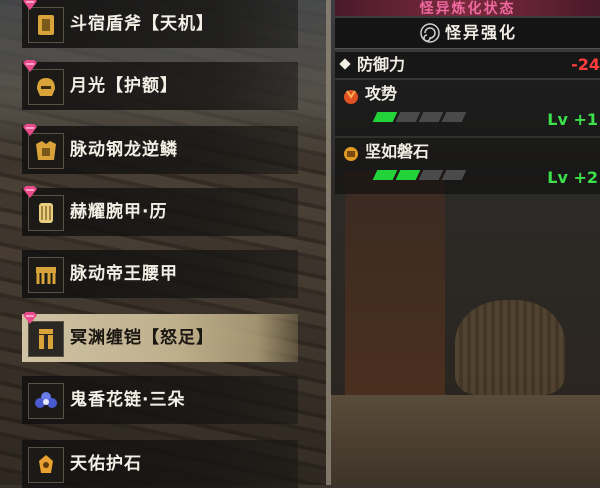 The image size is (600, 488). I want to click on charm-icon, so click(46, 465).